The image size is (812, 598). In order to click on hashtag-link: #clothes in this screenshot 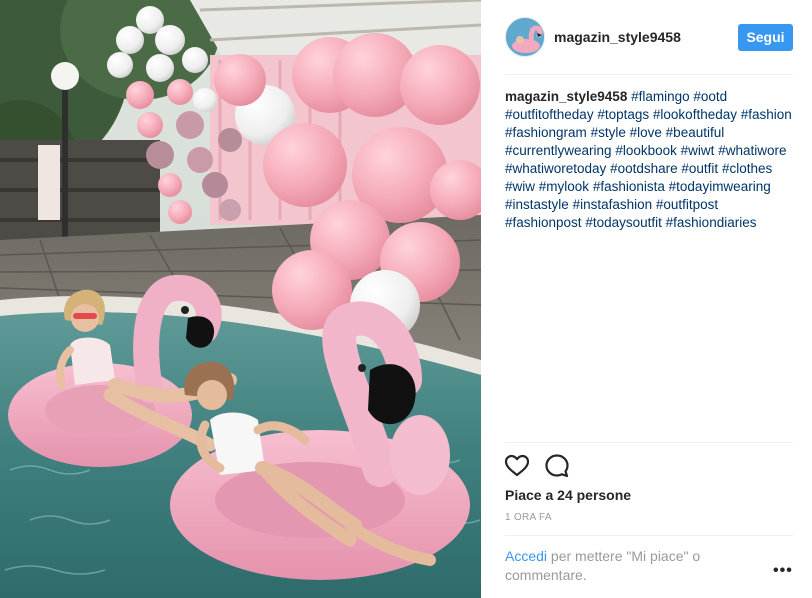, I will do `click(747, 168)`.